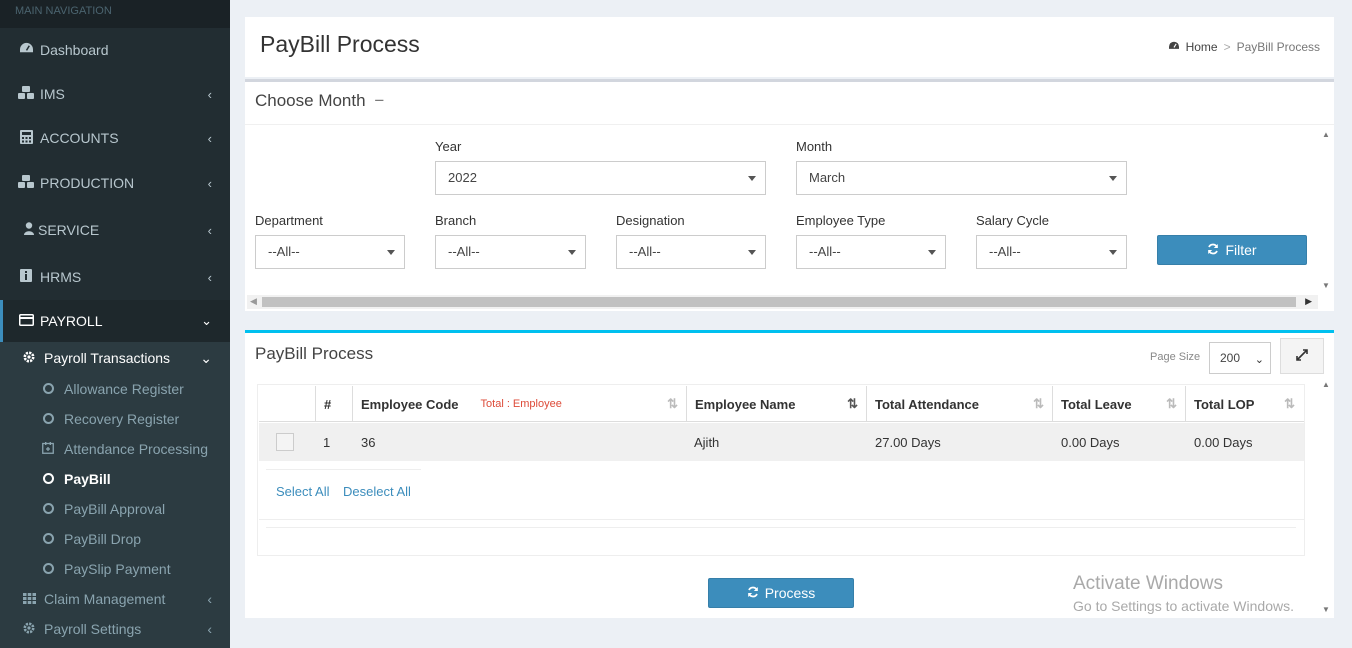 This screenshot has height=648, width=1352. I want to click on branch-label: Branch, so click(456, 220).